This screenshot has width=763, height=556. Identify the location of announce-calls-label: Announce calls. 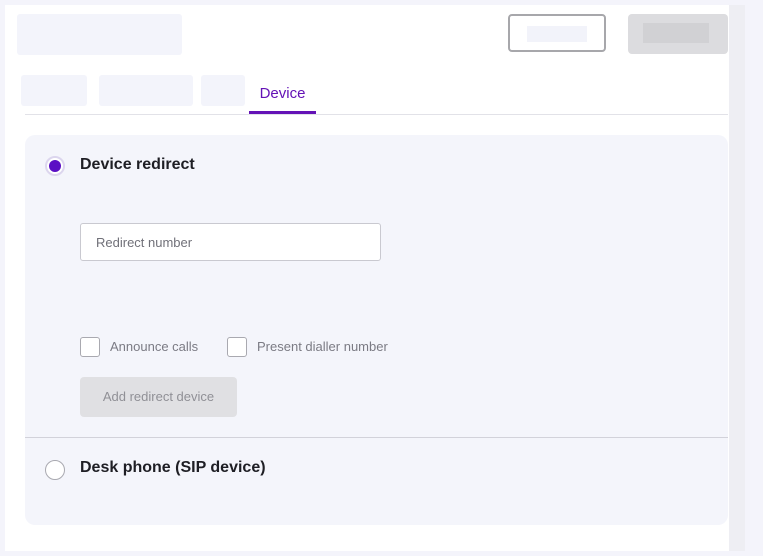
(154, 347).